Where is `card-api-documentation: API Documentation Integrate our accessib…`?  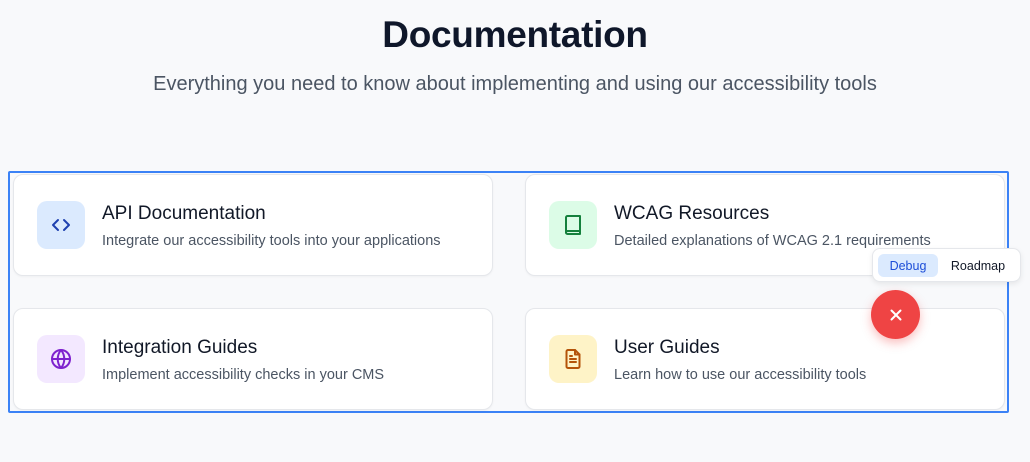 card-api-documentation: API Documentation Integrate our accessib… is located at coordinates (253, 225).